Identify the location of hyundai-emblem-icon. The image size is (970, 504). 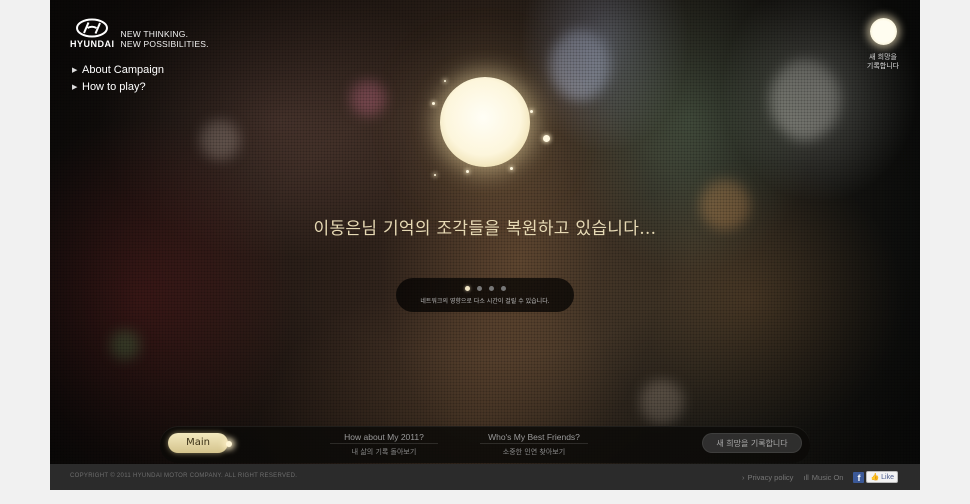
(92, 28).